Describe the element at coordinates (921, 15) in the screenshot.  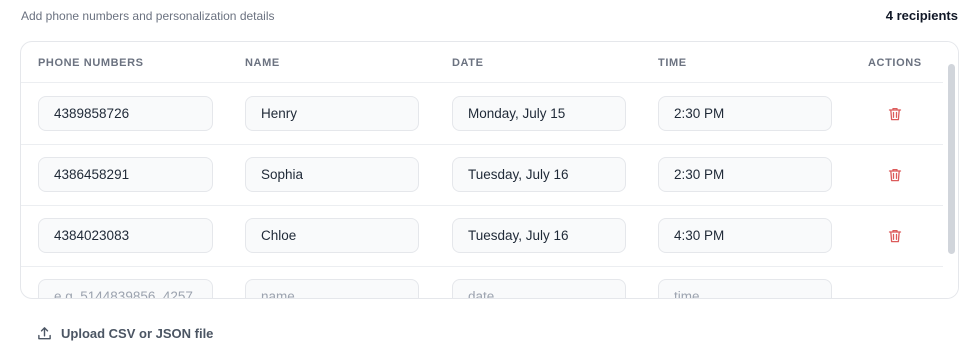
I see `recipient-count: 4 recipients` at that location.